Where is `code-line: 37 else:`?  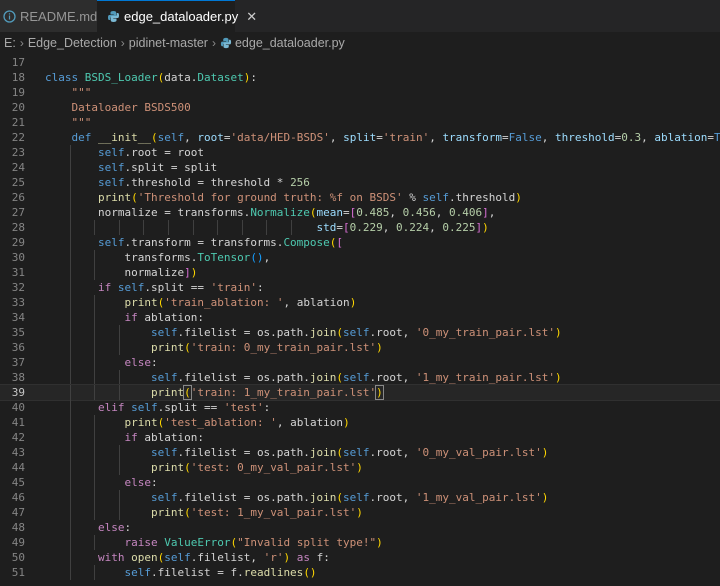
code-line: 37 else: is located at coordinates (360, 362).